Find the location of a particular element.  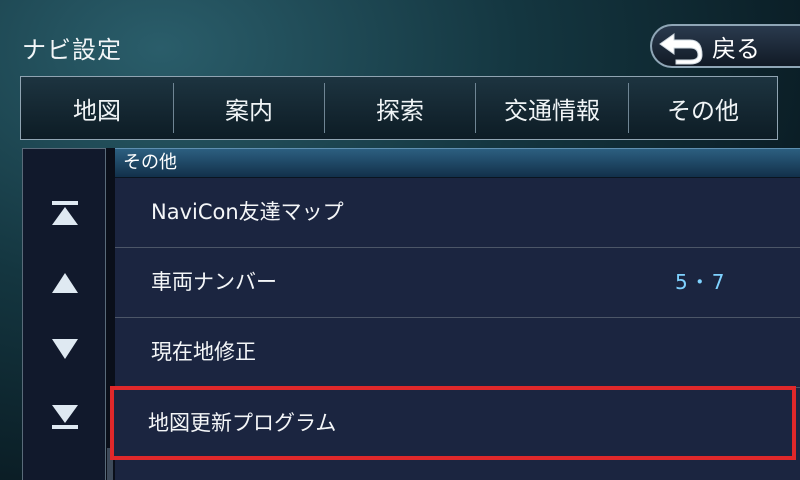

scroll-down-icon is located at coordinates (65, 349).